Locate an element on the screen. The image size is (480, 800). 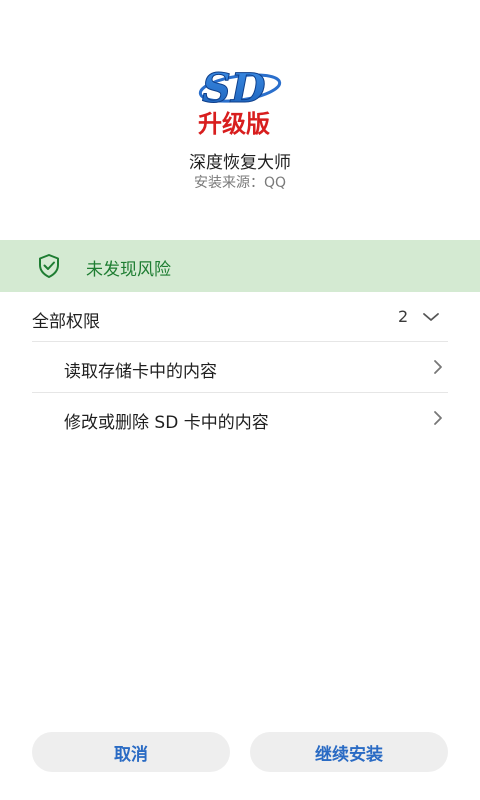
permissions-count: 2 is located at coordinates (403, 316).